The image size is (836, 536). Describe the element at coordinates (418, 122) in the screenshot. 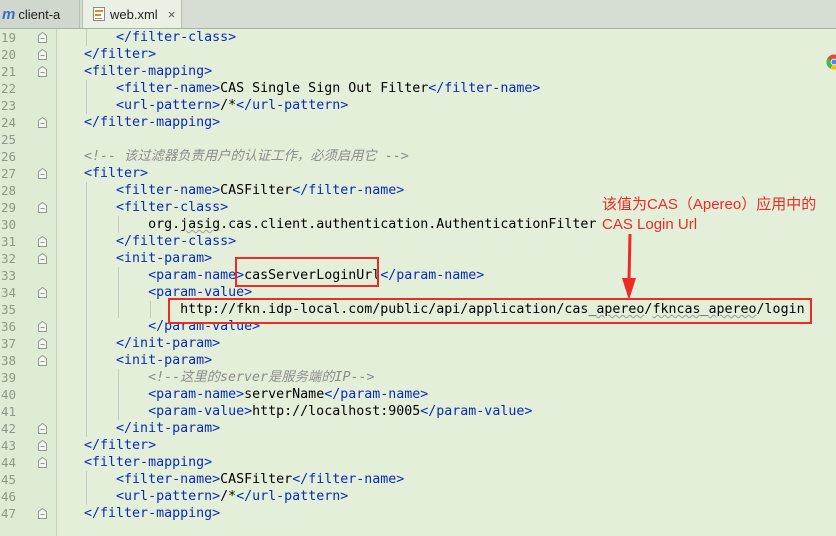

I see `code-line: 24 </filter-mapping>` at that location.